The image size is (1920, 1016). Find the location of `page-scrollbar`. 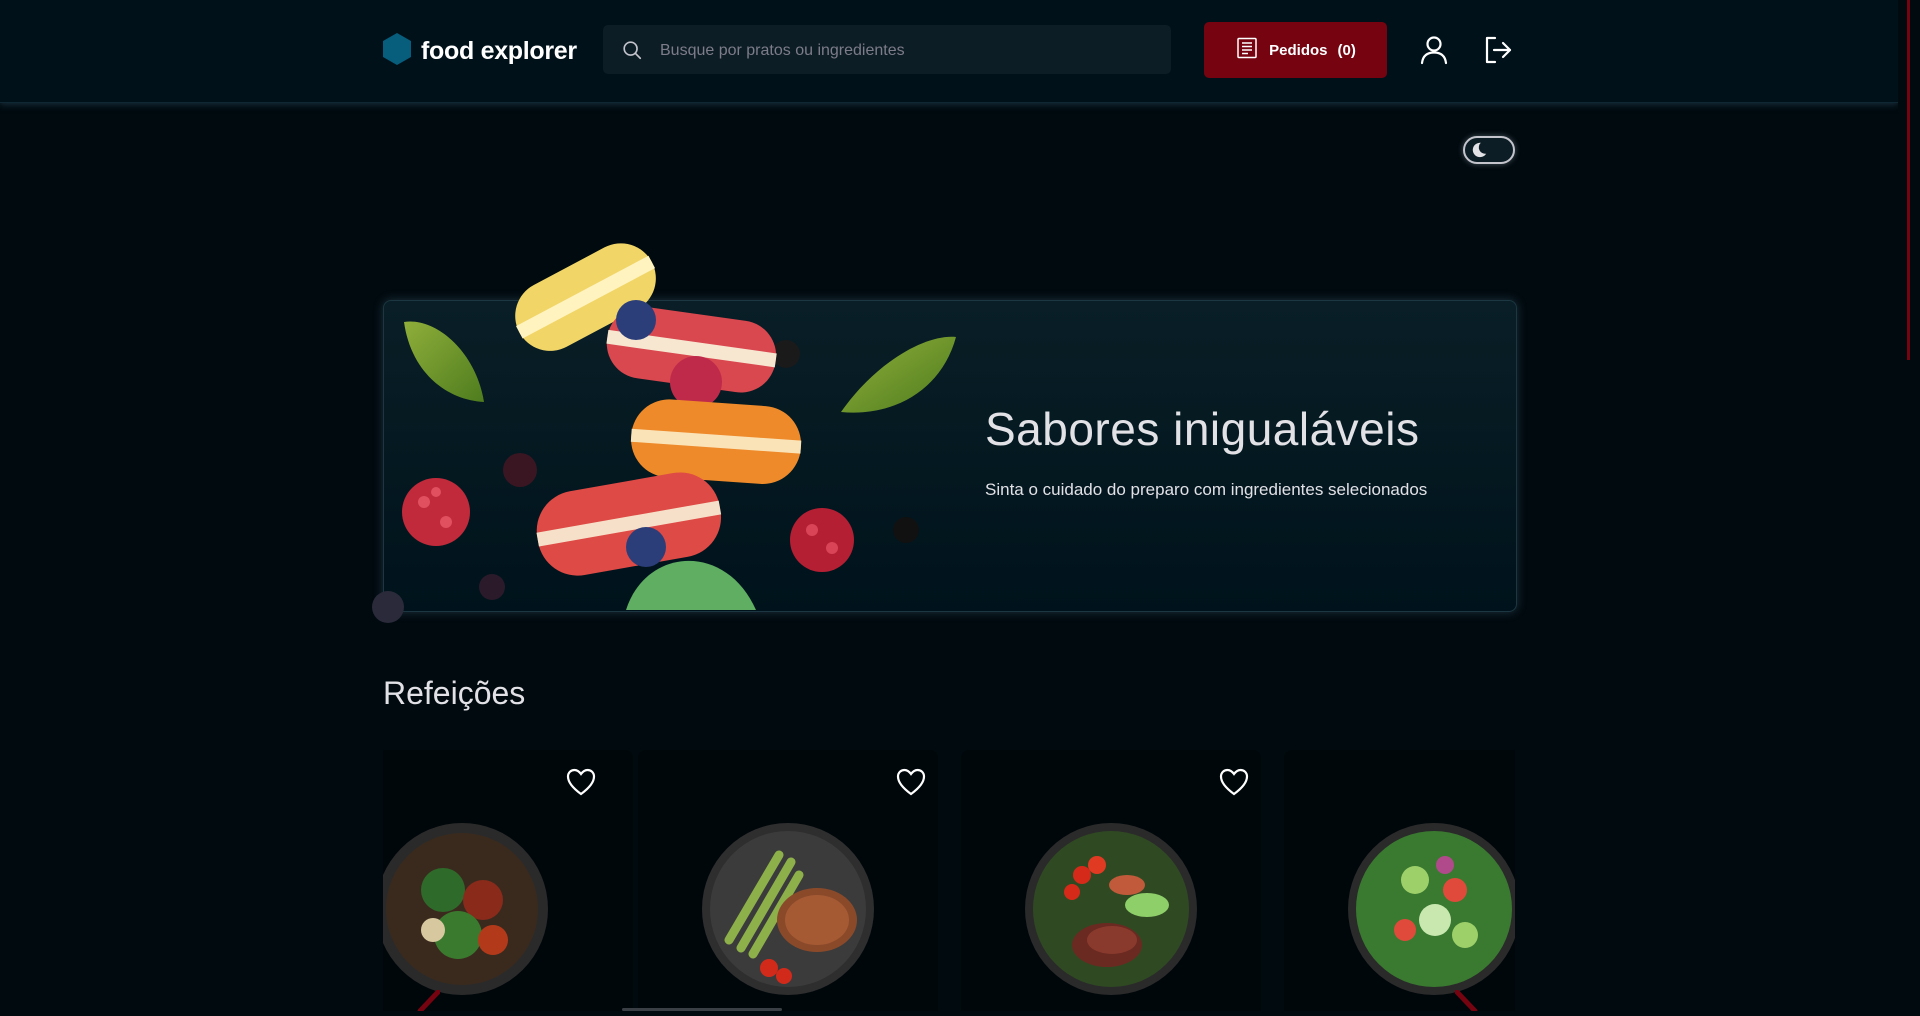

page-scrollbar is located at coordinates (1909, 505).